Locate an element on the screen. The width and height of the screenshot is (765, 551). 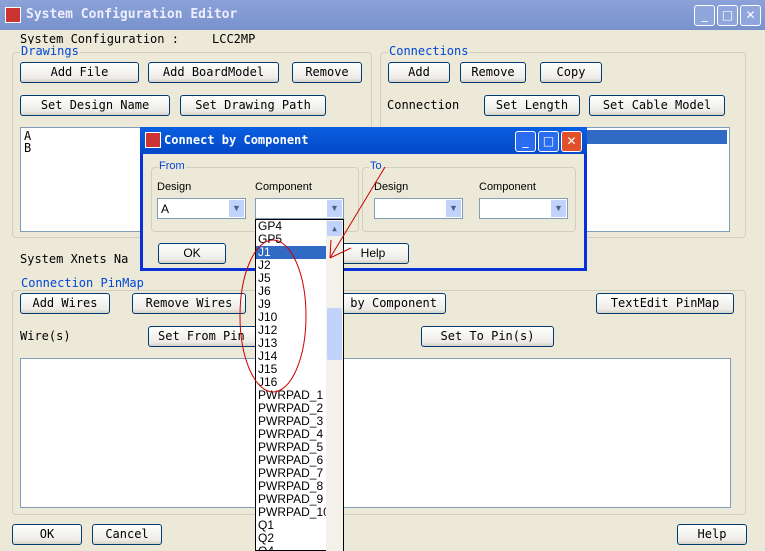
annotation-arrow-line is located at coordinates (357, 212).